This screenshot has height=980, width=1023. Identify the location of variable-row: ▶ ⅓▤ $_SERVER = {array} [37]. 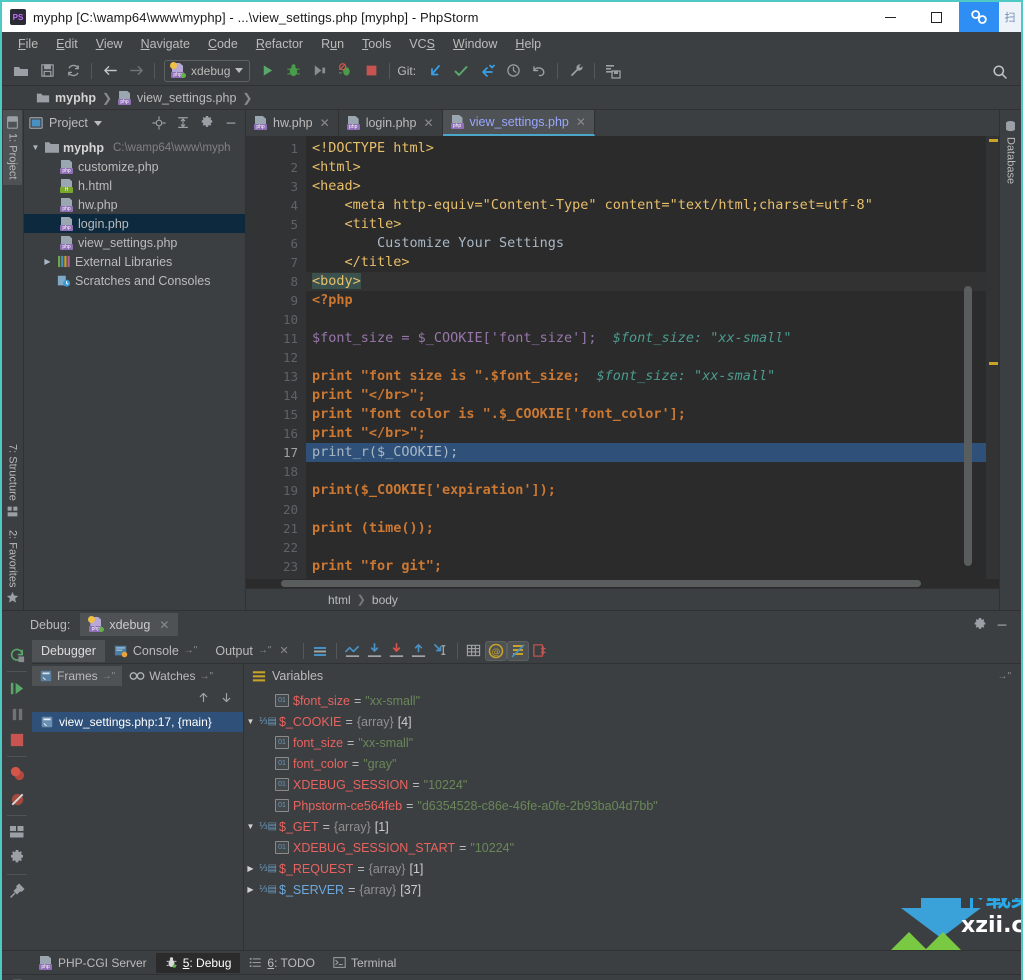
(632, 889).